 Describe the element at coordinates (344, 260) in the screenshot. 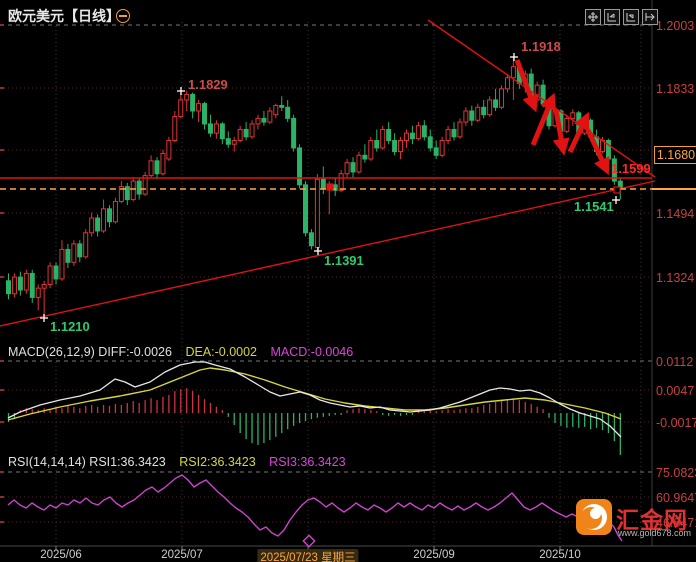

I see `price-annotation-label: 1.1391` at that location.